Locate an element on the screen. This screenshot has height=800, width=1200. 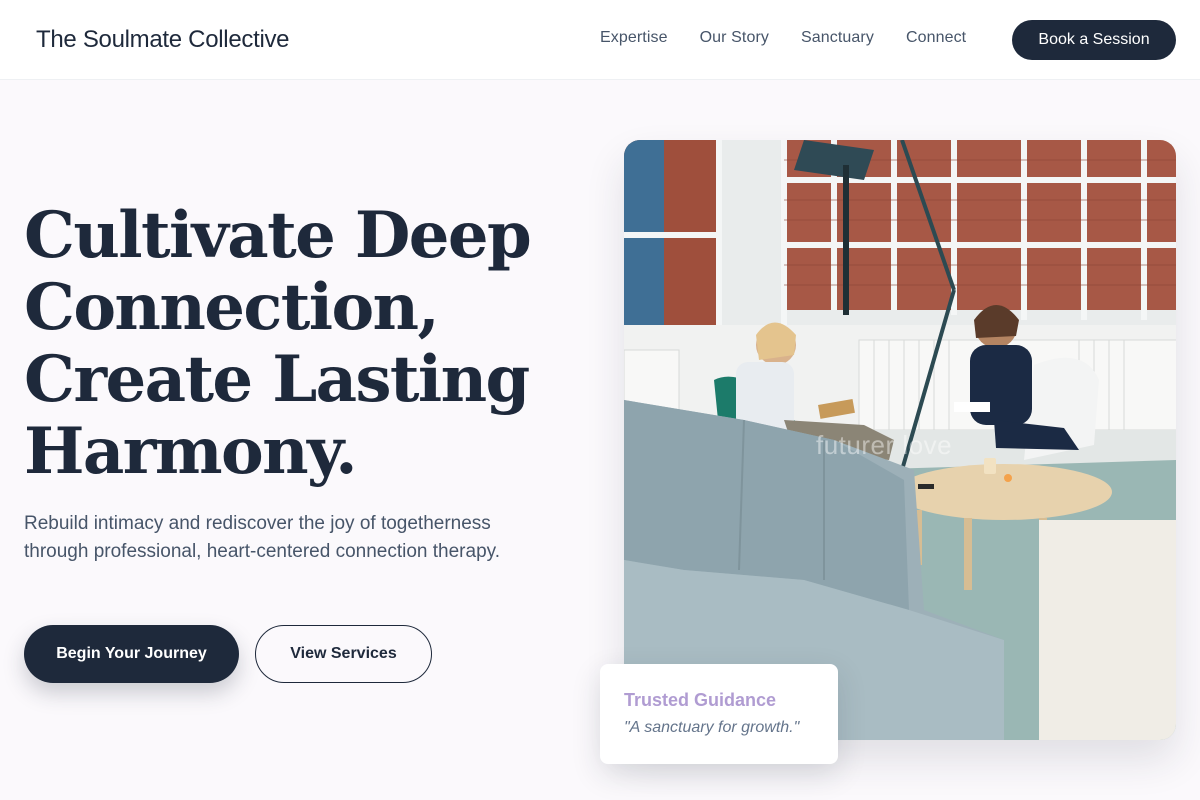
view-services-button: View Services is located at coordinates (343, 654).